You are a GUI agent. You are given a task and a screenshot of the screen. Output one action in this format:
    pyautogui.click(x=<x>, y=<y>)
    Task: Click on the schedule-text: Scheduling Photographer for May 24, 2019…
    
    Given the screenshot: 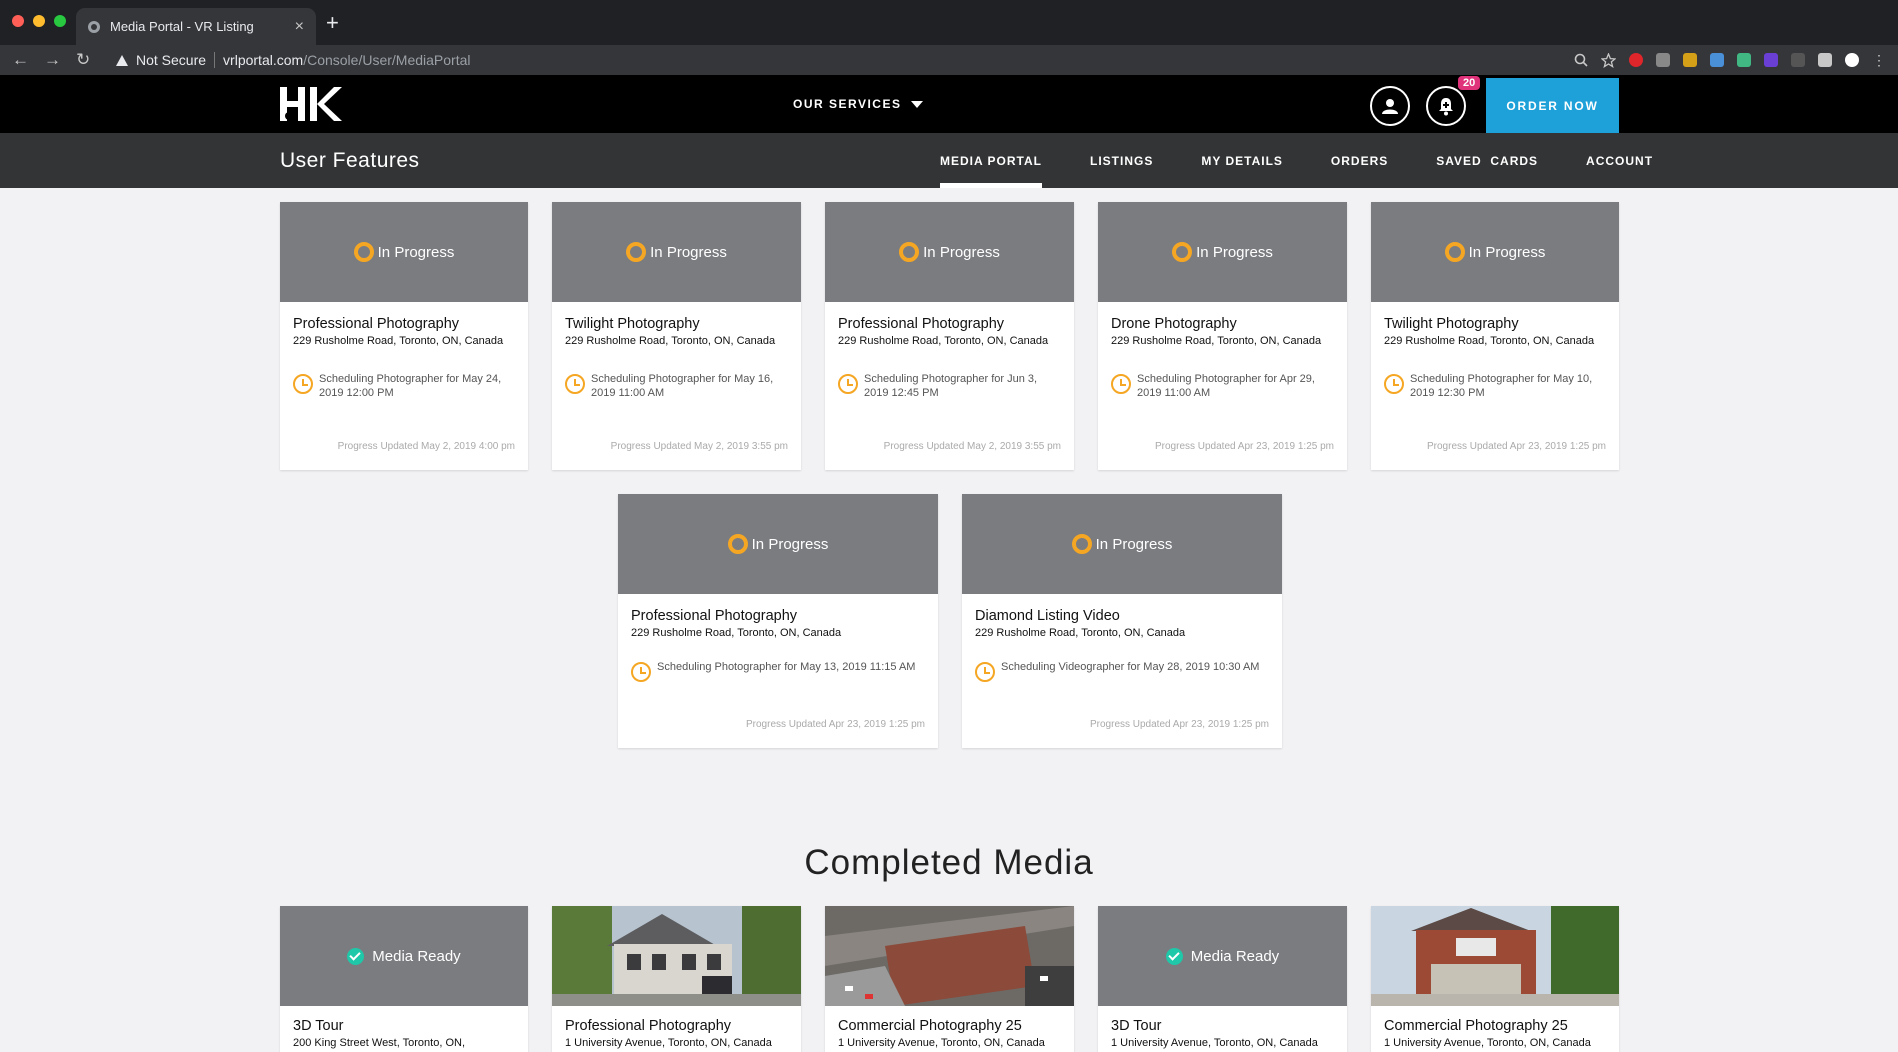 What is the action you would take?
    pyautogui.click(x=410, y=386)
    